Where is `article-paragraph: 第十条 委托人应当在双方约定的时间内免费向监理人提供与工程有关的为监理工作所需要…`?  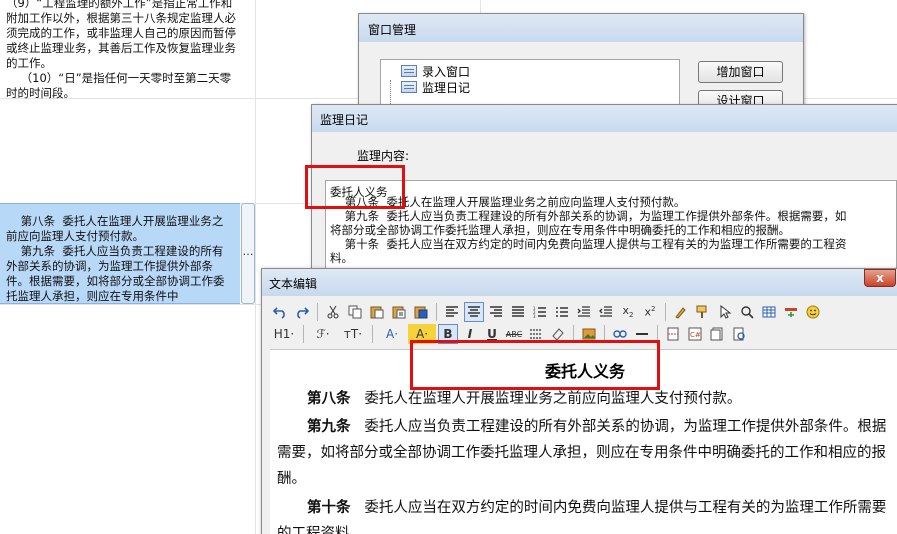
article-paragraph: 第十条 委托人应当在双方约定的时间内免费向监理人提供与工程有关的为监理工作所需要… is located at coordinates (583, 514).